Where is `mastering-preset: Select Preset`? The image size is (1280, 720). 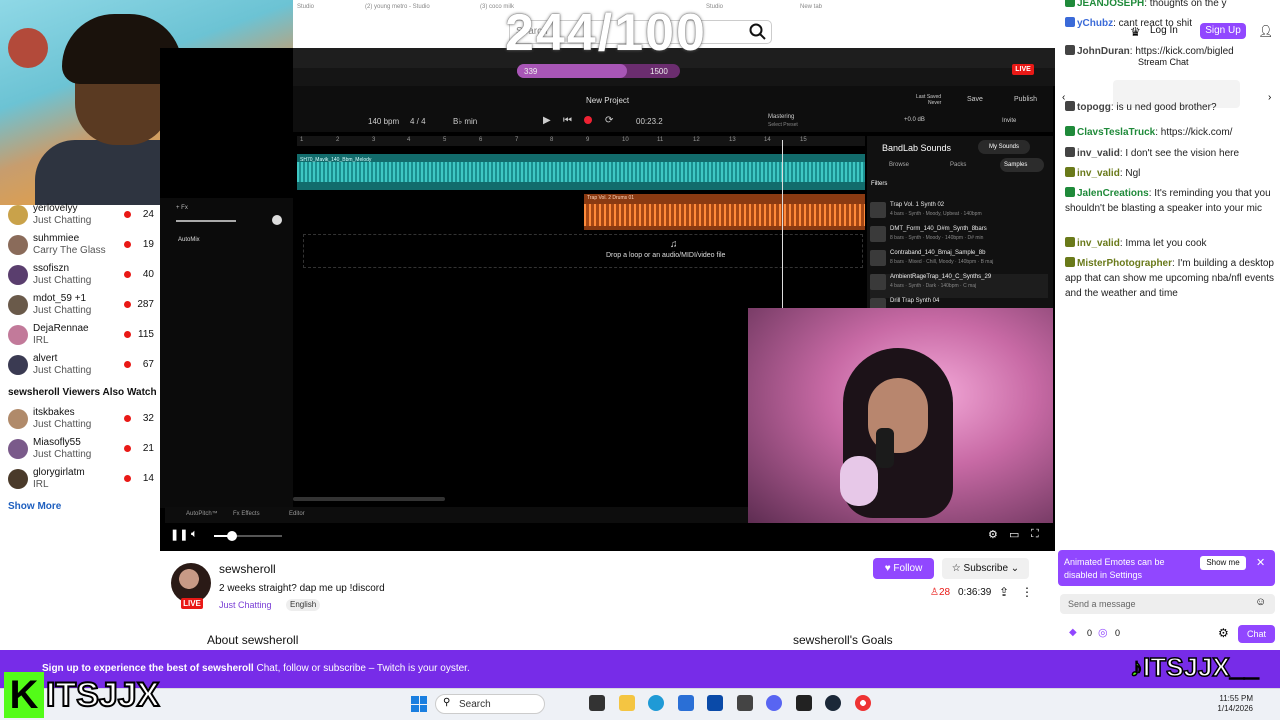
mastering-preset: Select Preset is located at coordinates (783, 125).